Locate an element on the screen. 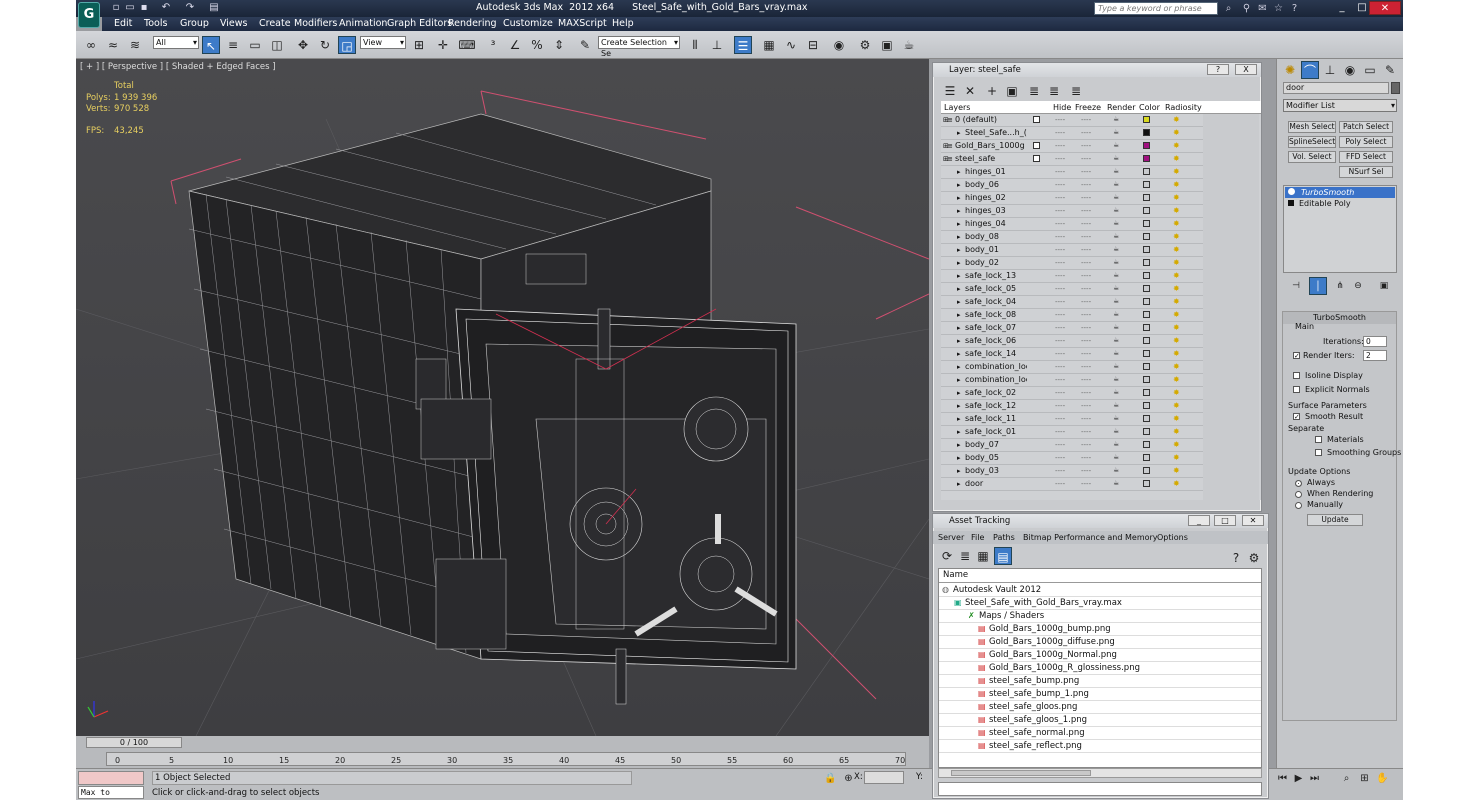  delete-layer-icon: ✕ is located at coordinates (970, 91).